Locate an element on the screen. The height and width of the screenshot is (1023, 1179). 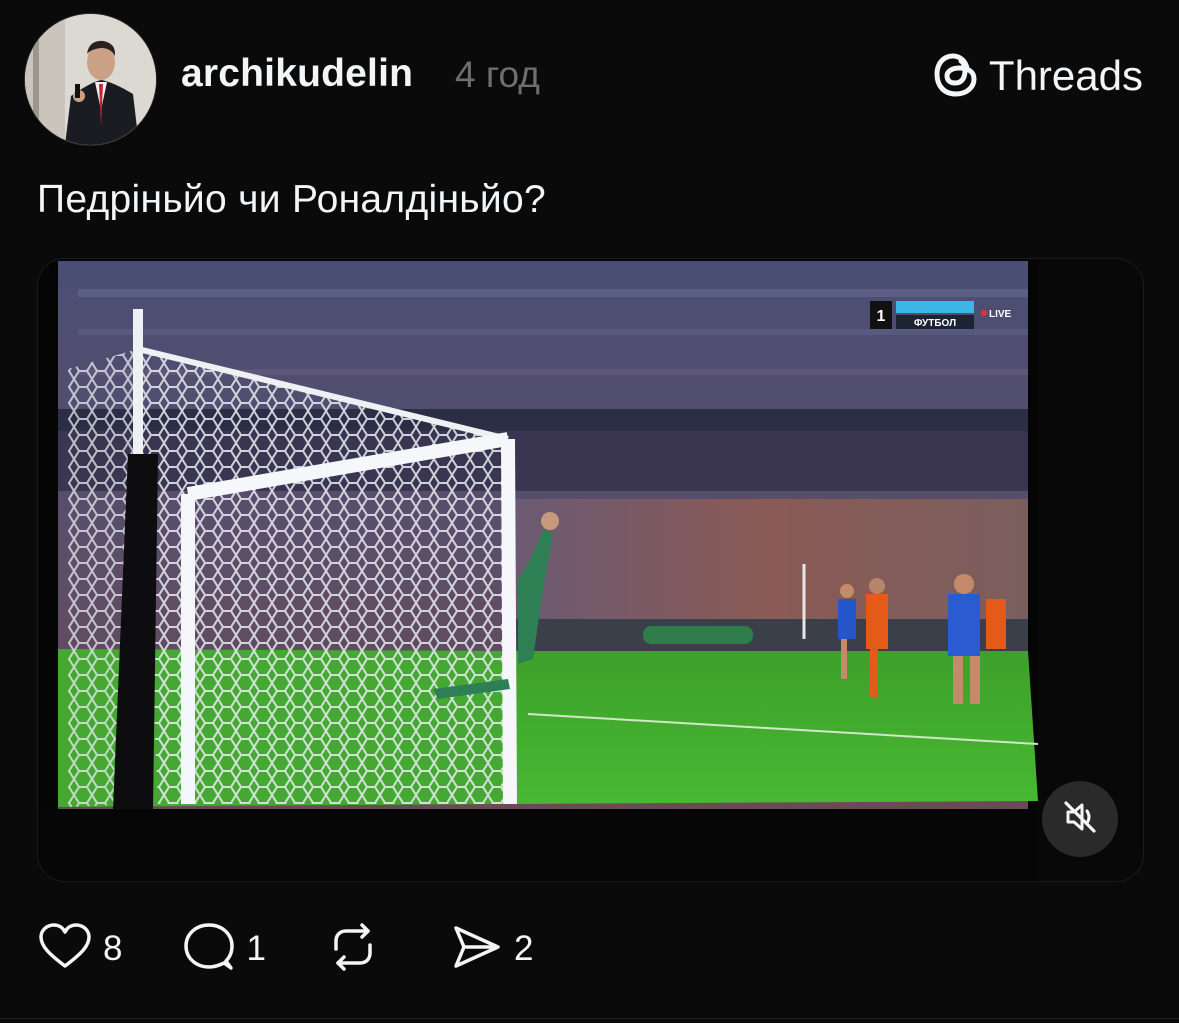
divider is located at coordinates (589, 1018).